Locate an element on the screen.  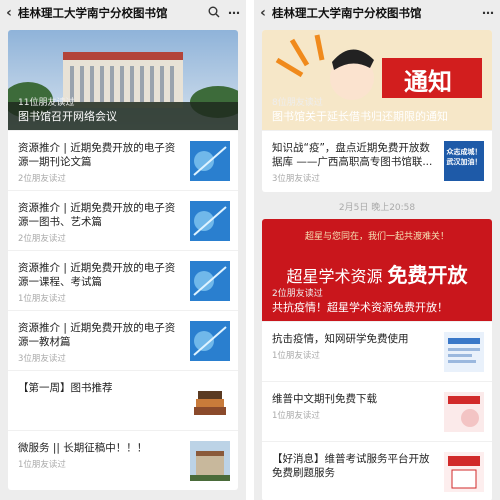
hero-title: 共抗疫情！超星学术资源免费开放！ is located at coordinates (360, 307).